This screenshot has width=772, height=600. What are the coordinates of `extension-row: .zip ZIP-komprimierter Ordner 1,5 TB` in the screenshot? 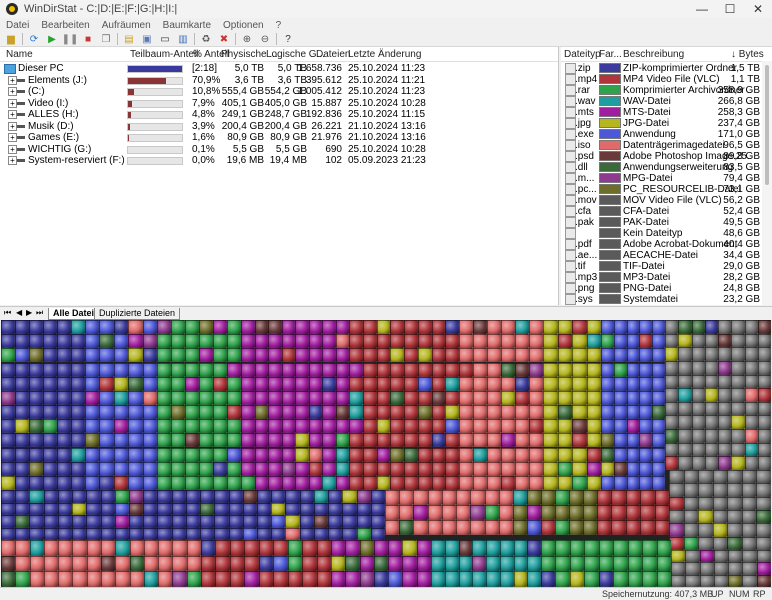 It's located at (661, 68).